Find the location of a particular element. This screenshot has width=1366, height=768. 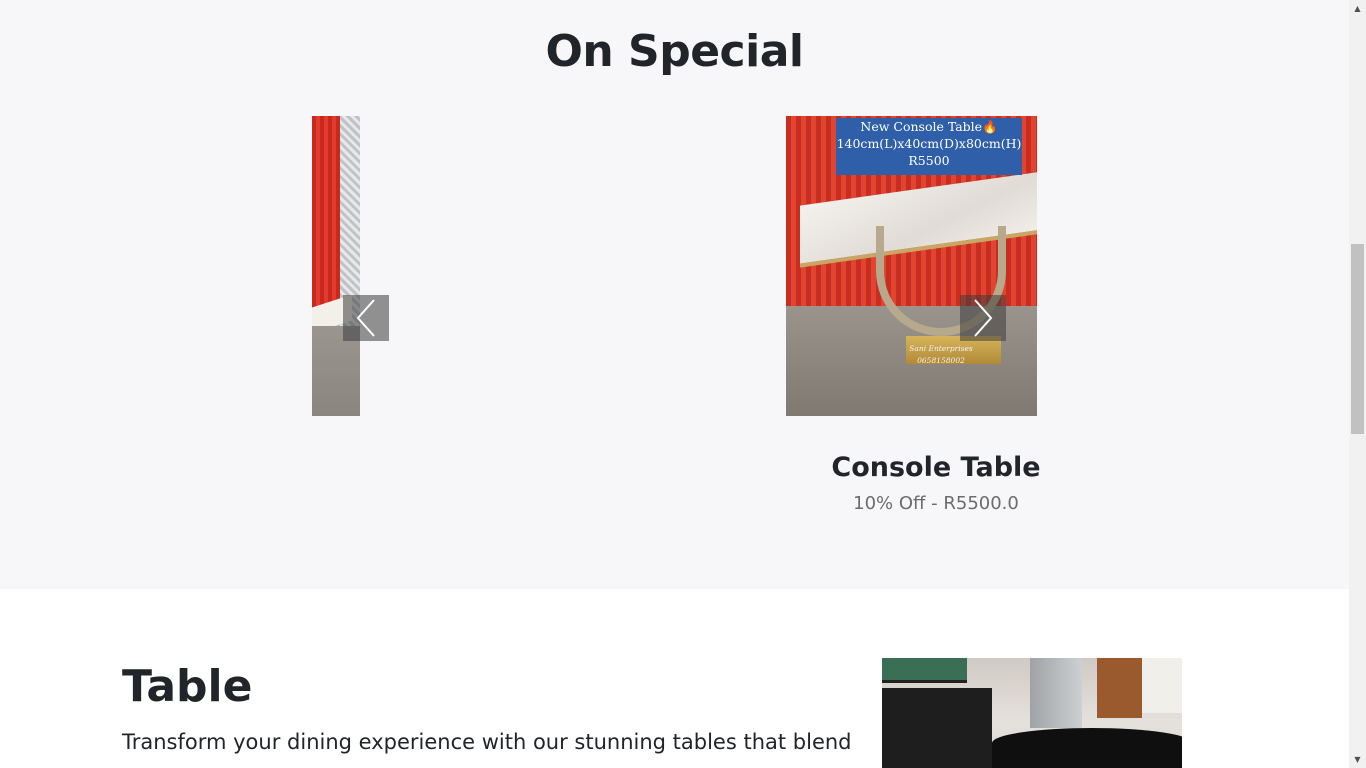

category-heading: Table is located at coordinates (187, 686).